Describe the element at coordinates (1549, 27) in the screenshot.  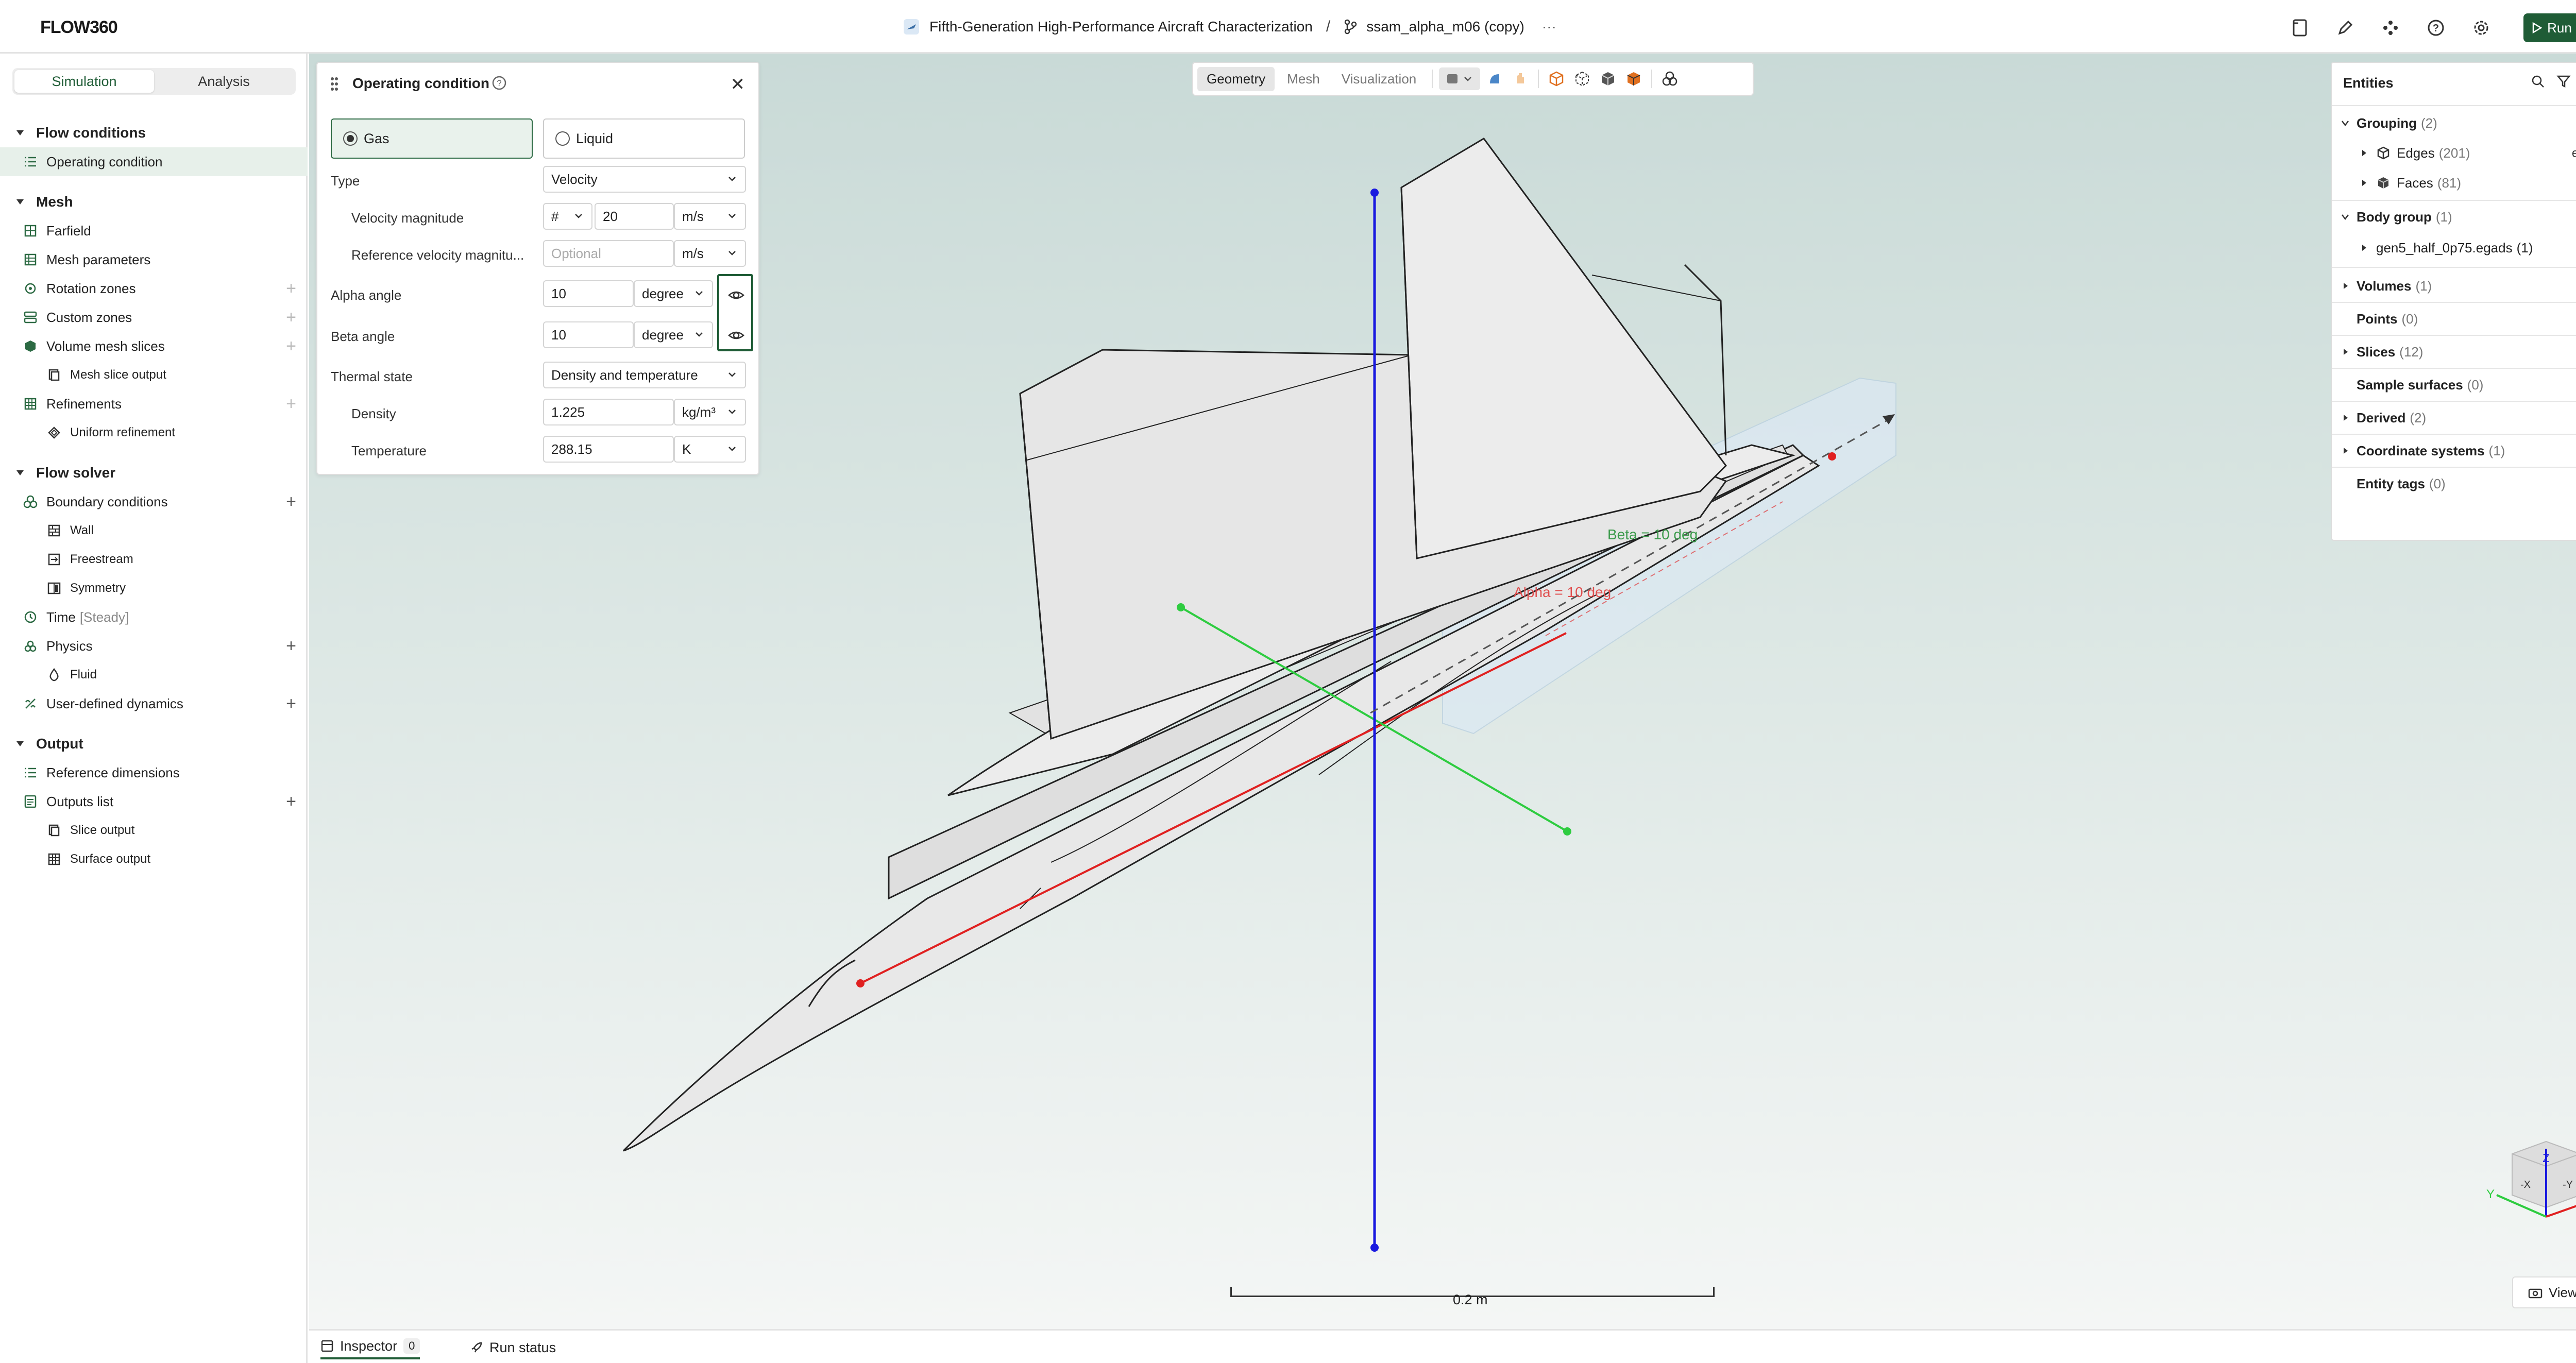
I see `more-menu-button: ···` at that location.